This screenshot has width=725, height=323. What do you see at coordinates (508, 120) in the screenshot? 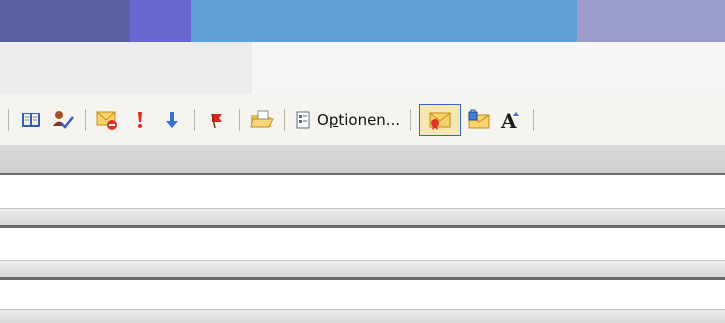
I see `svg-text: A` at bounding box center [508, 120].